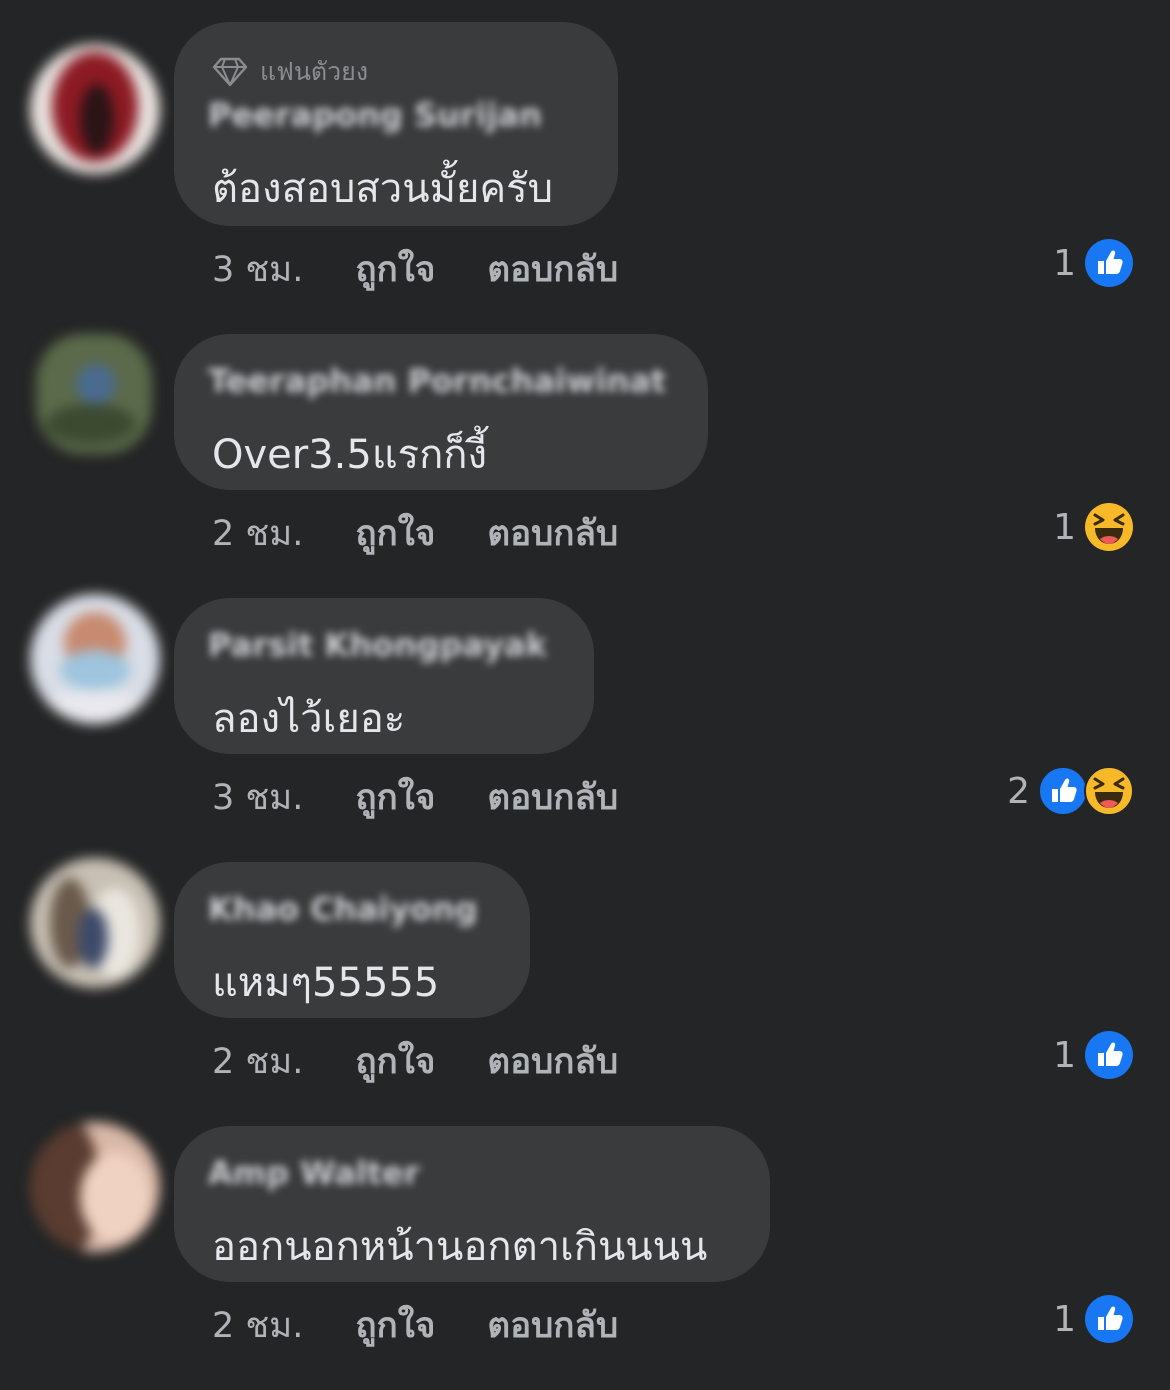 The image size is (1170, 1390). Describe the element at coordinates (383, 189) in the screenshot. I see `comment-text: ต้องสอบสวนมั้ยครับ` at that location.